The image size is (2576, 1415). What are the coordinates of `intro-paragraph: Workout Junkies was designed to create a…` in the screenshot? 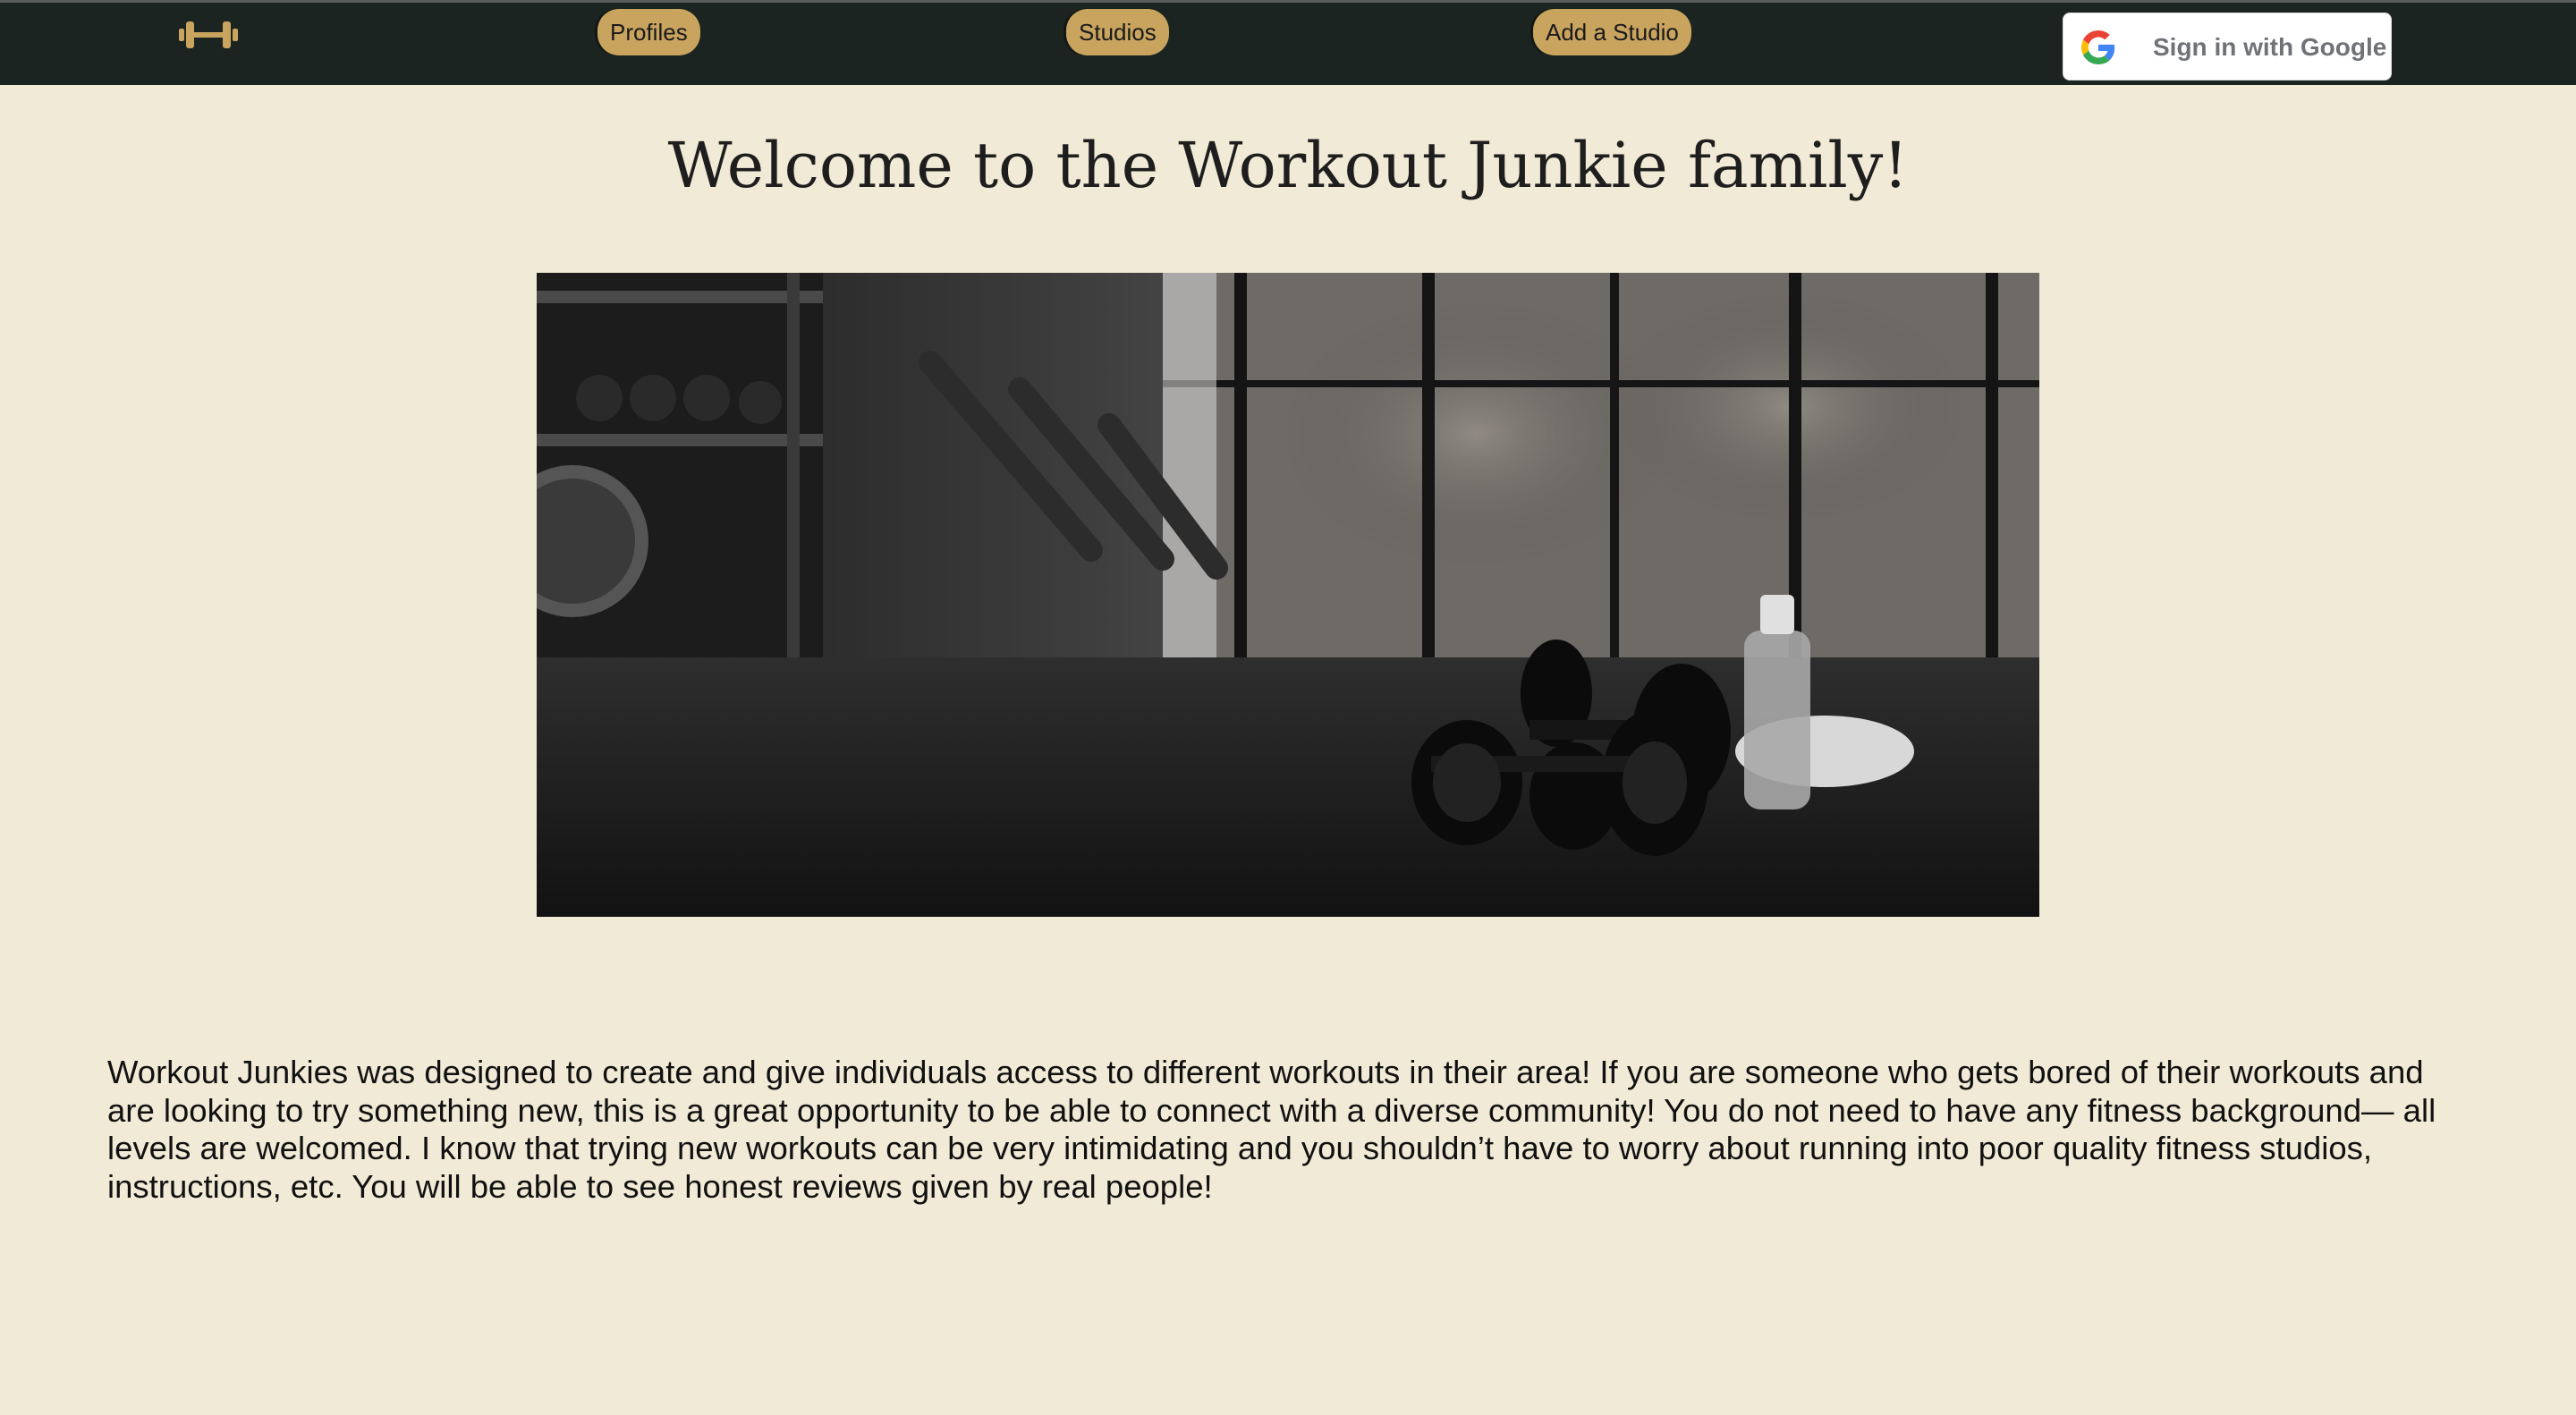 It's located at (1271, 1129).